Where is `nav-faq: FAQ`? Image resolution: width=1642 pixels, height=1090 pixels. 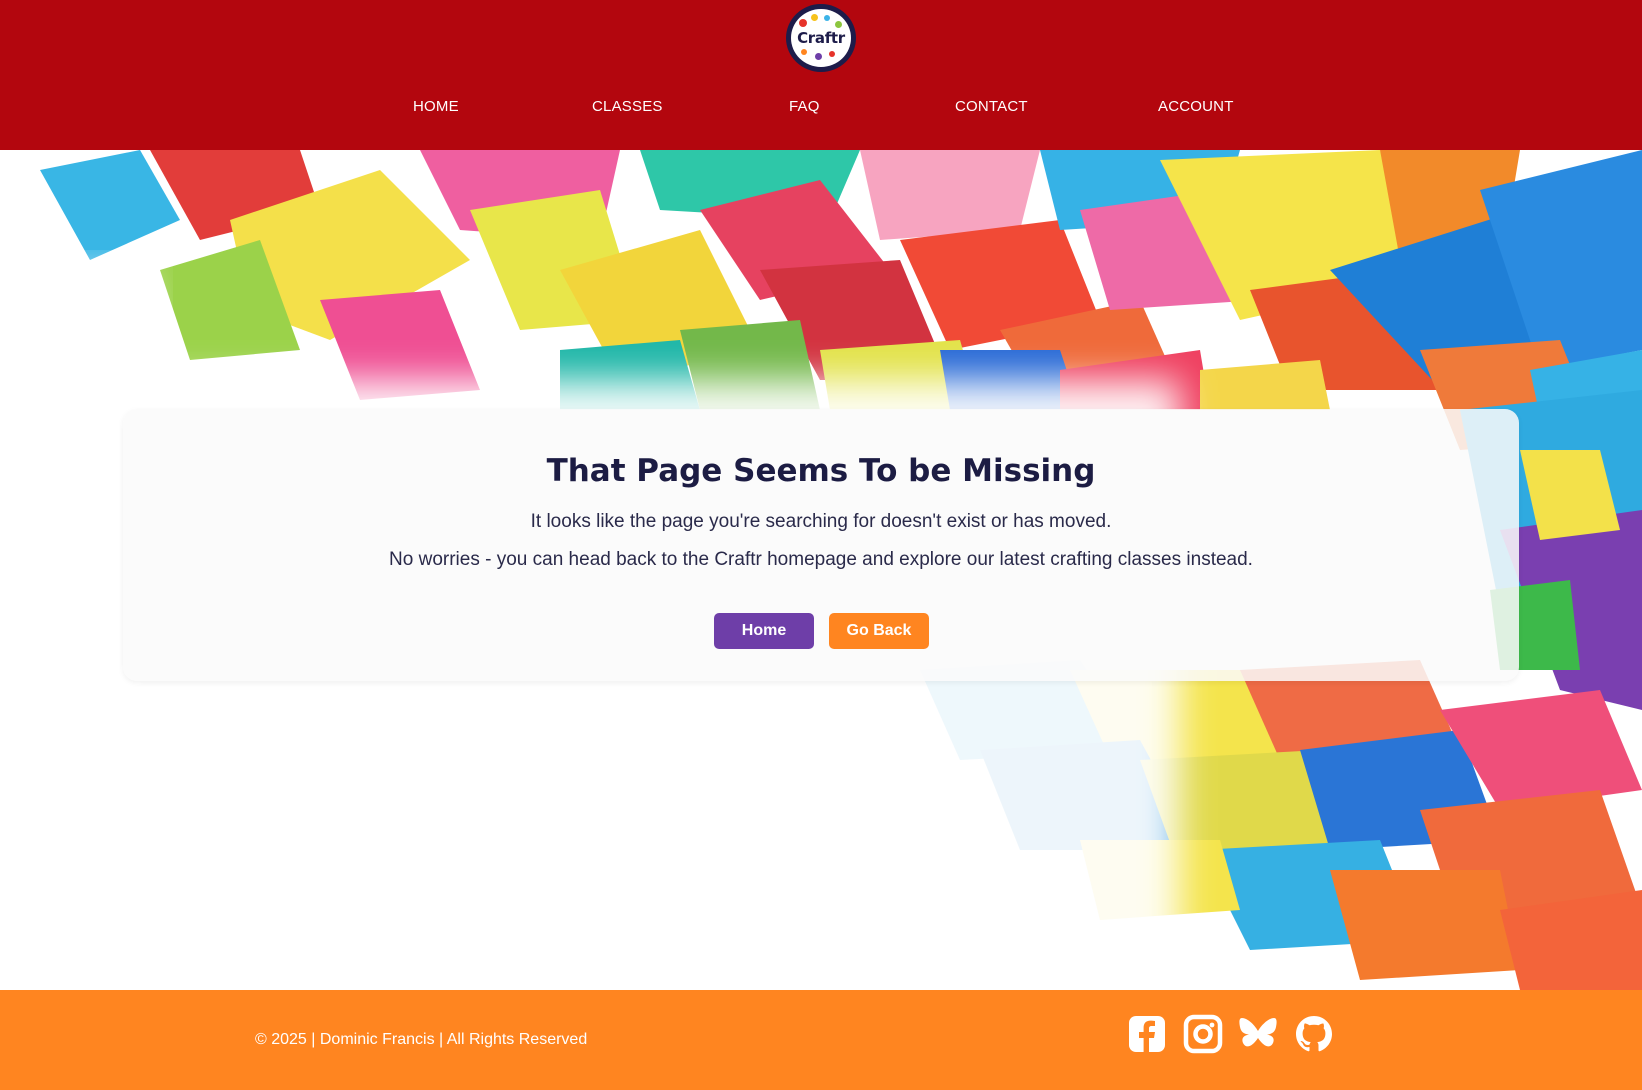 nav-faq: FAQ is located at coordinates (804, 106).